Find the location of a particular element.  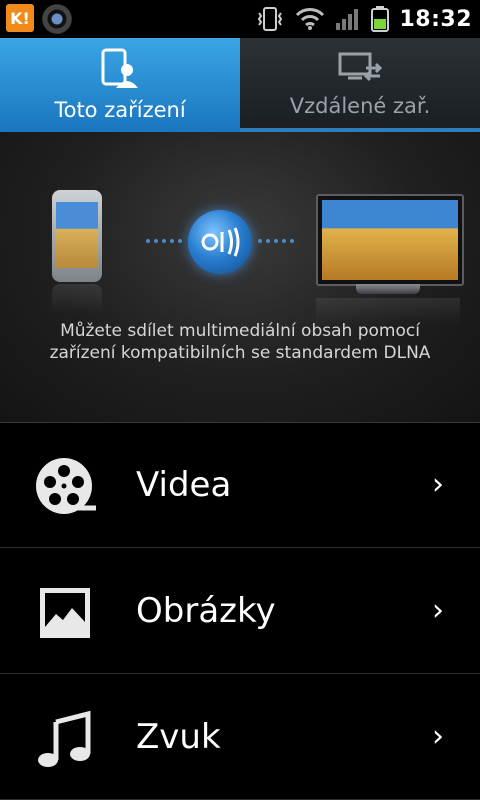

wifi-icon is located at coordinates (310, 19).